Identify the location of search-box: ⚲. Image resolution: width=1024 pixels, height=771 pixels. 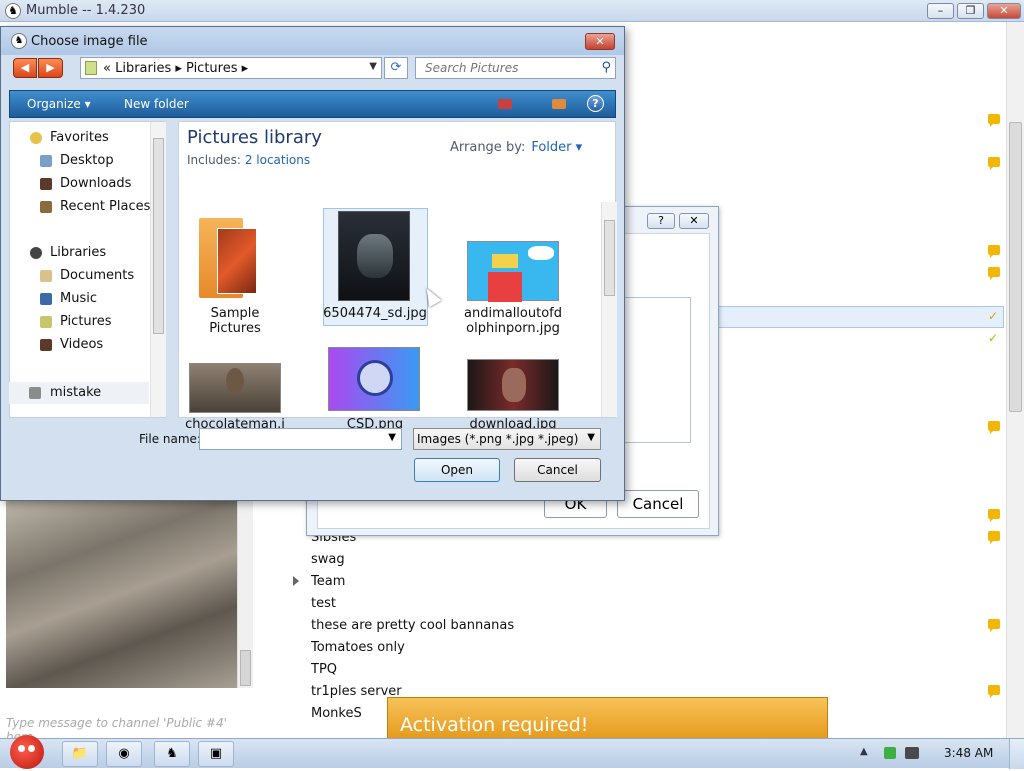
(515, 68).